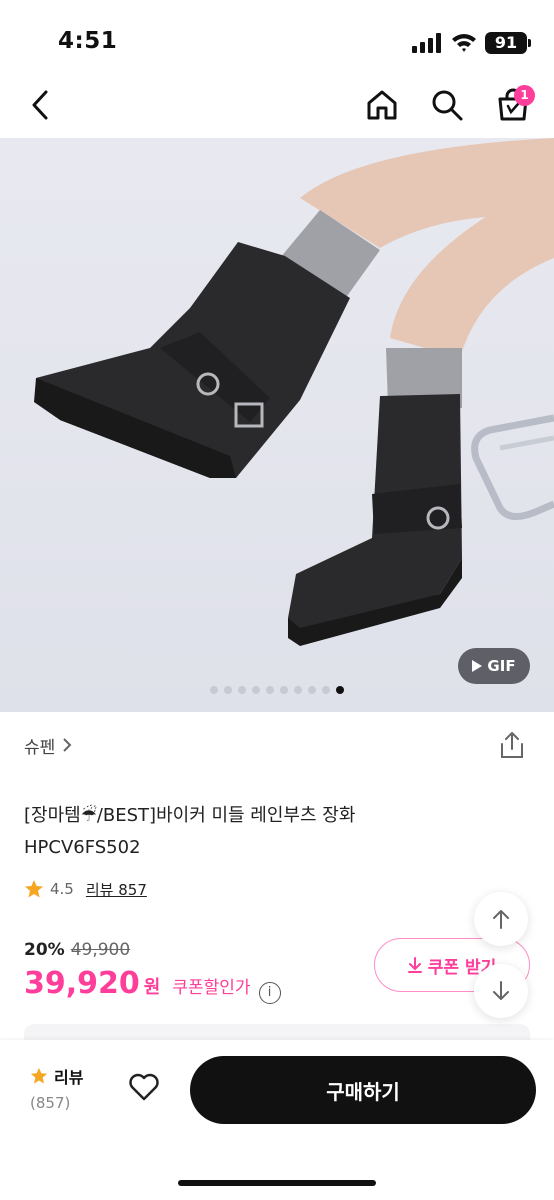 The height and width of the screenshot is (1200, 554). Describe the element at coordinates (277, 690) in the screenshot. I see `gallery-pagination` at that location.